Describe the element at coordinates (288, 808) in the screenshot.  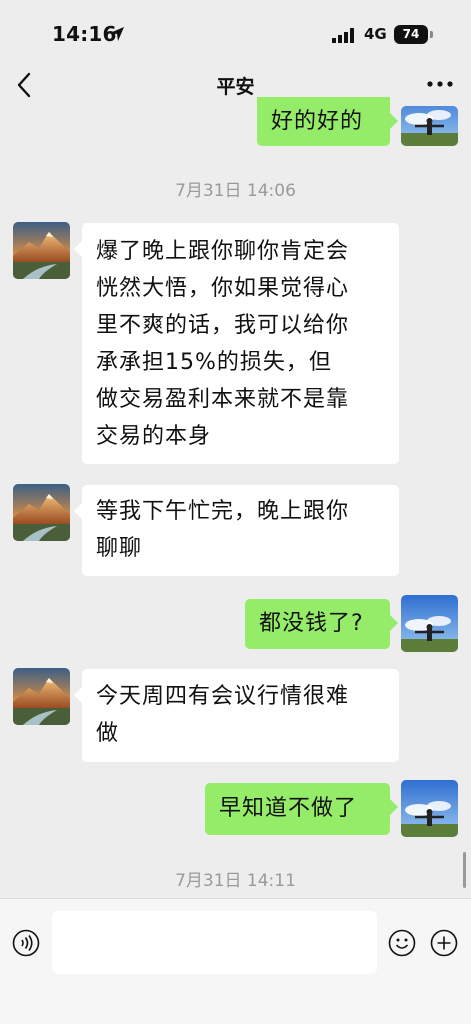
I see `message-text: 早知道不做了` at that location.